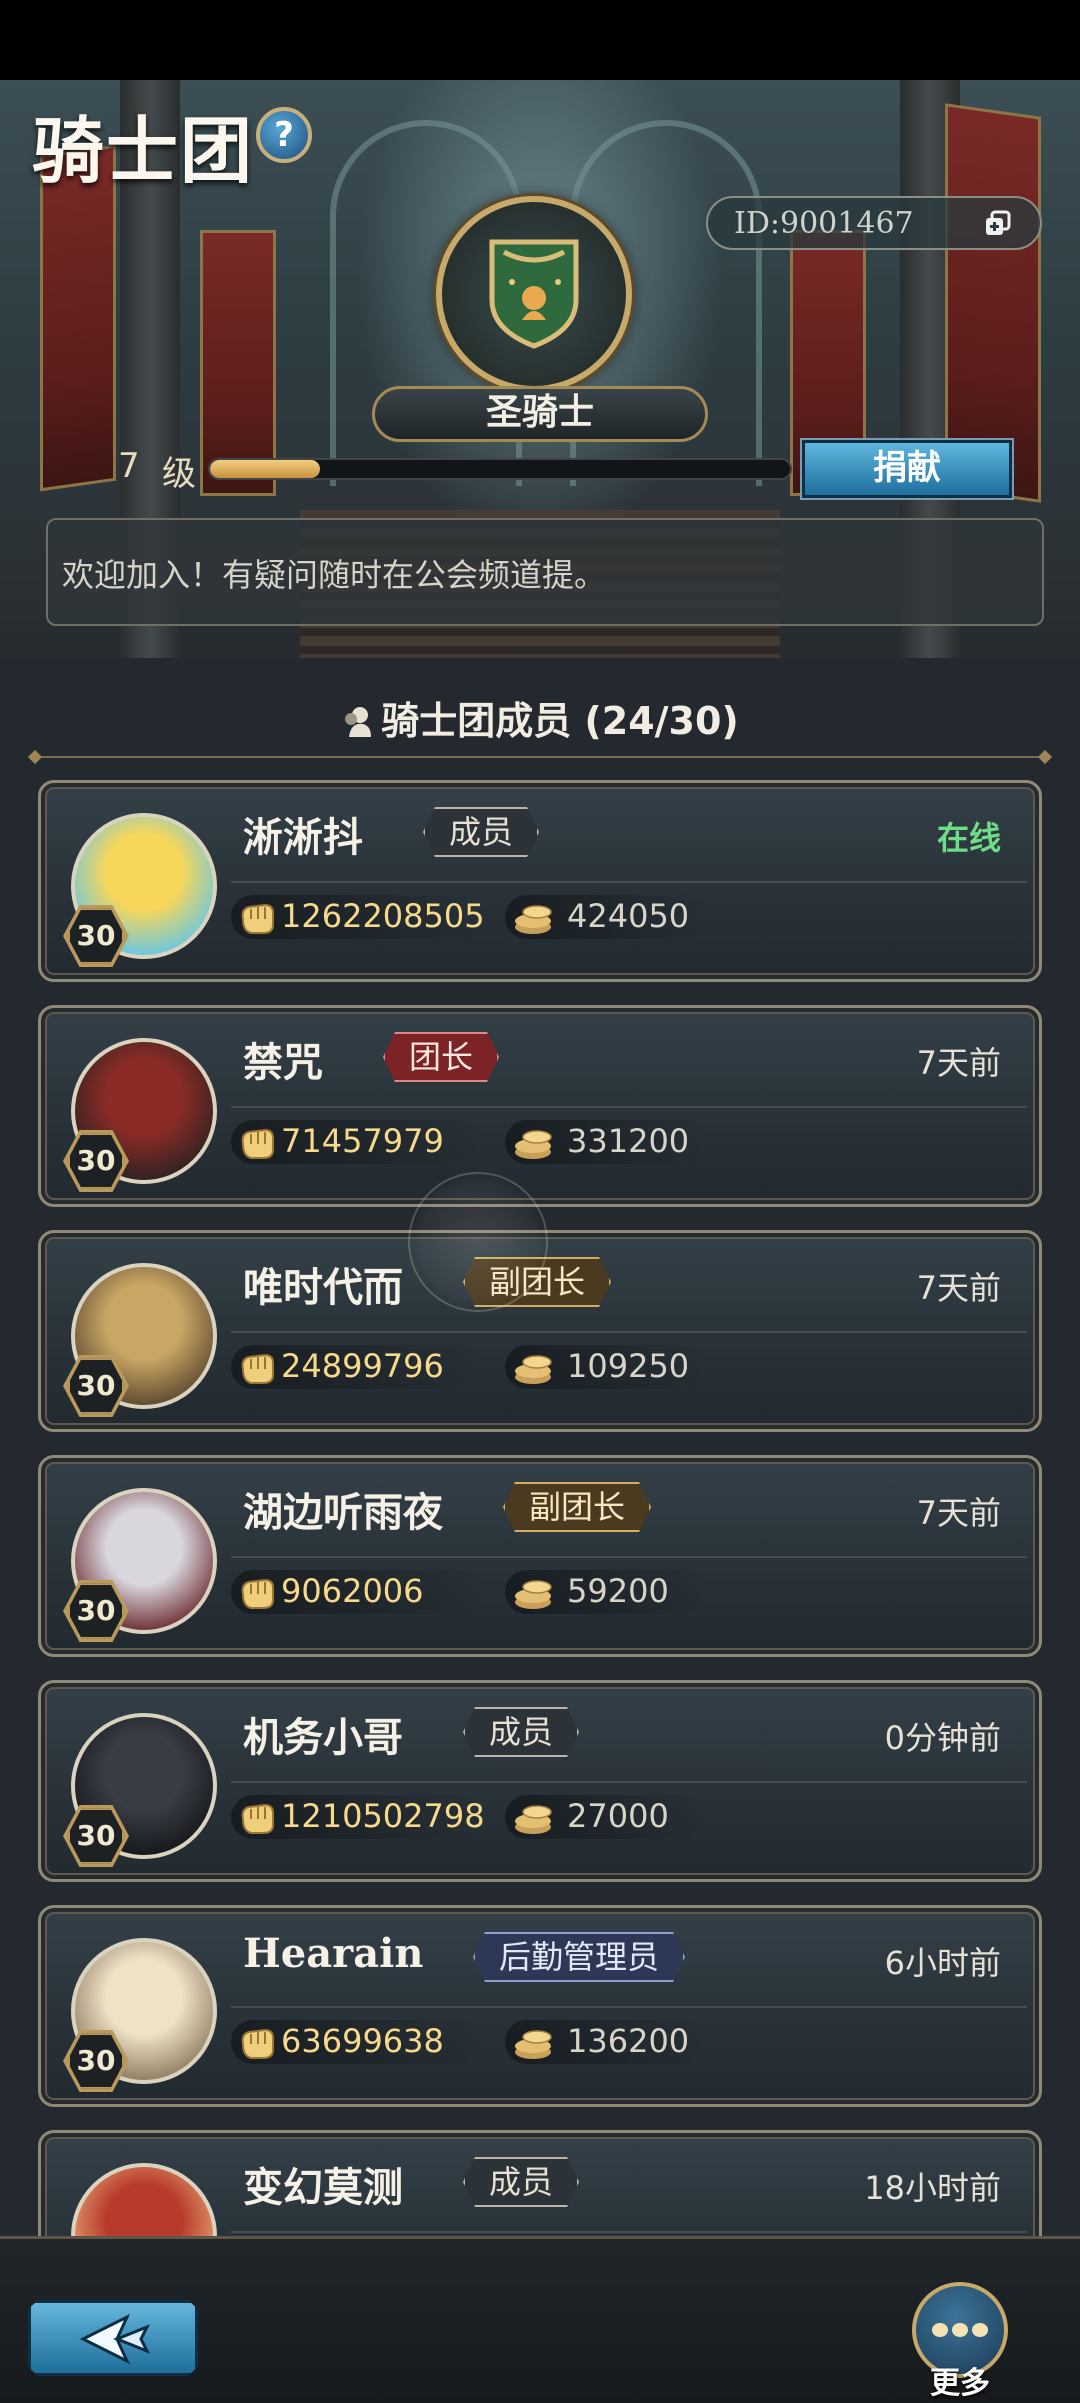  I want to click on back-arrow-icon, so click(115, 2339).